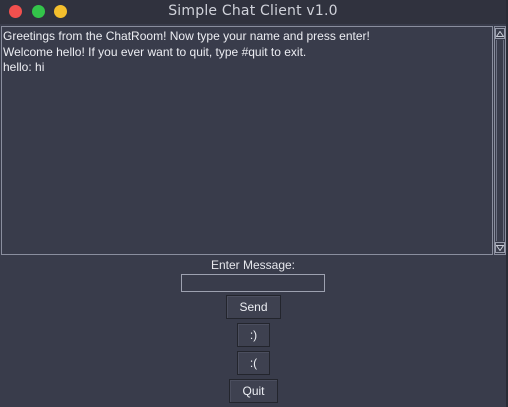 The width and height of the screenshot is (508, 407). I want to click on scroll-track, so click(500, 140).